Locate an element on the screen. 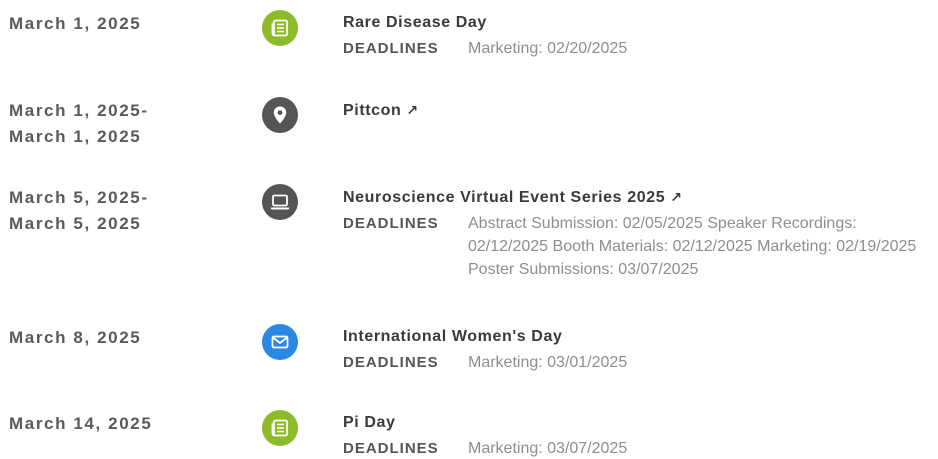 This screenshot has width=938, height=459. event-title-text: Pi Day is located at coordinates (369, 422).